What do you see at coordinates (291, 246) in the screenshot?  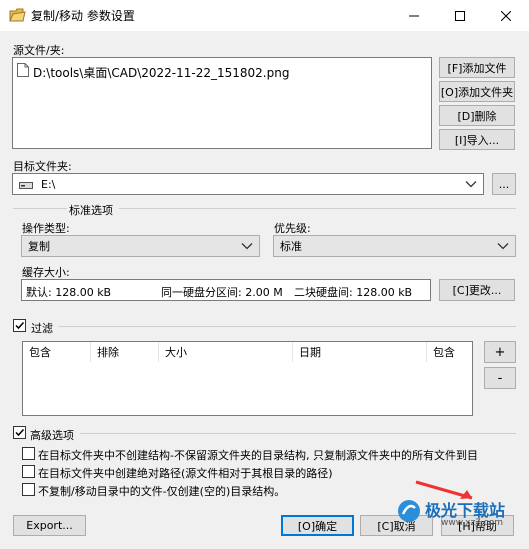 I see `priority-value: 标准` at bounding box center [291, 246].